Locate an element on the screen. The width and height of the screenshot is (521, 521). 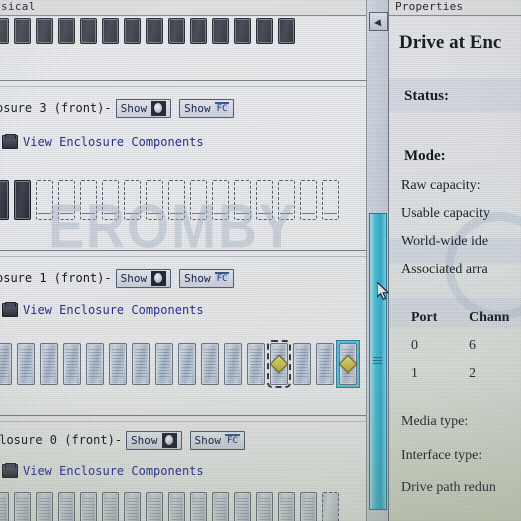
show-drives-button-0: Show is located at coordinates (154, 440).